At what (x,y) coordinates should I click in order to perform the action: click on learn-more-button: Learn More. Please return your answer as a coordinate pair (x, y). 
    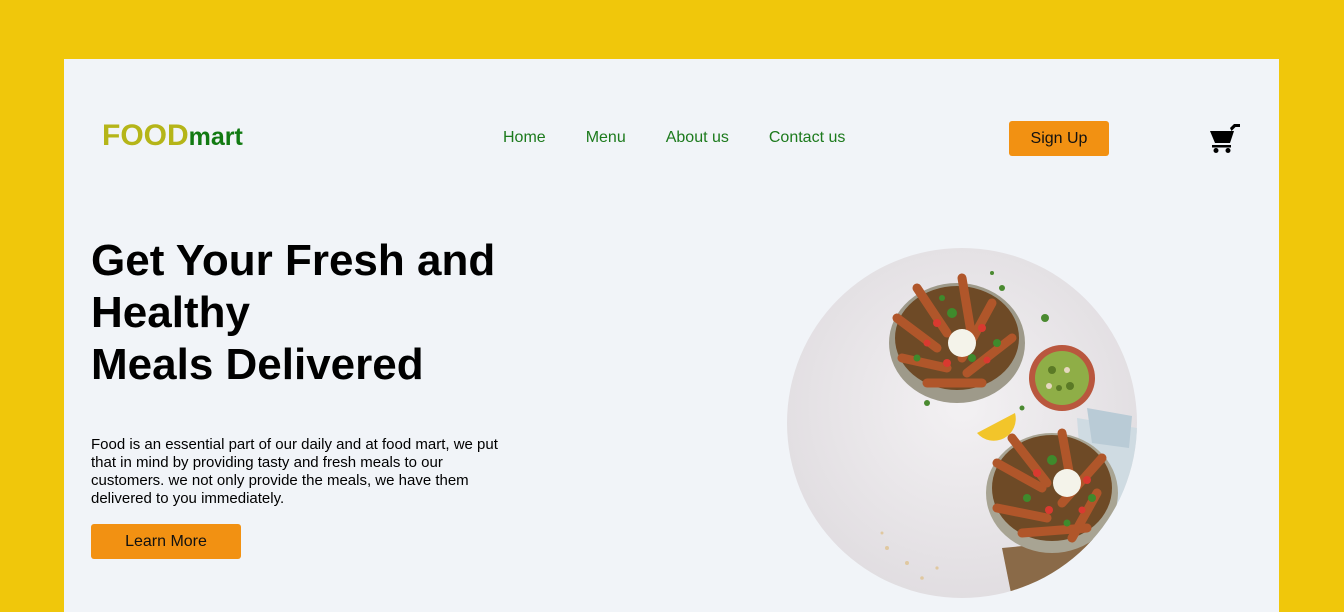
    Looking at the image, I should click on (166, 541).